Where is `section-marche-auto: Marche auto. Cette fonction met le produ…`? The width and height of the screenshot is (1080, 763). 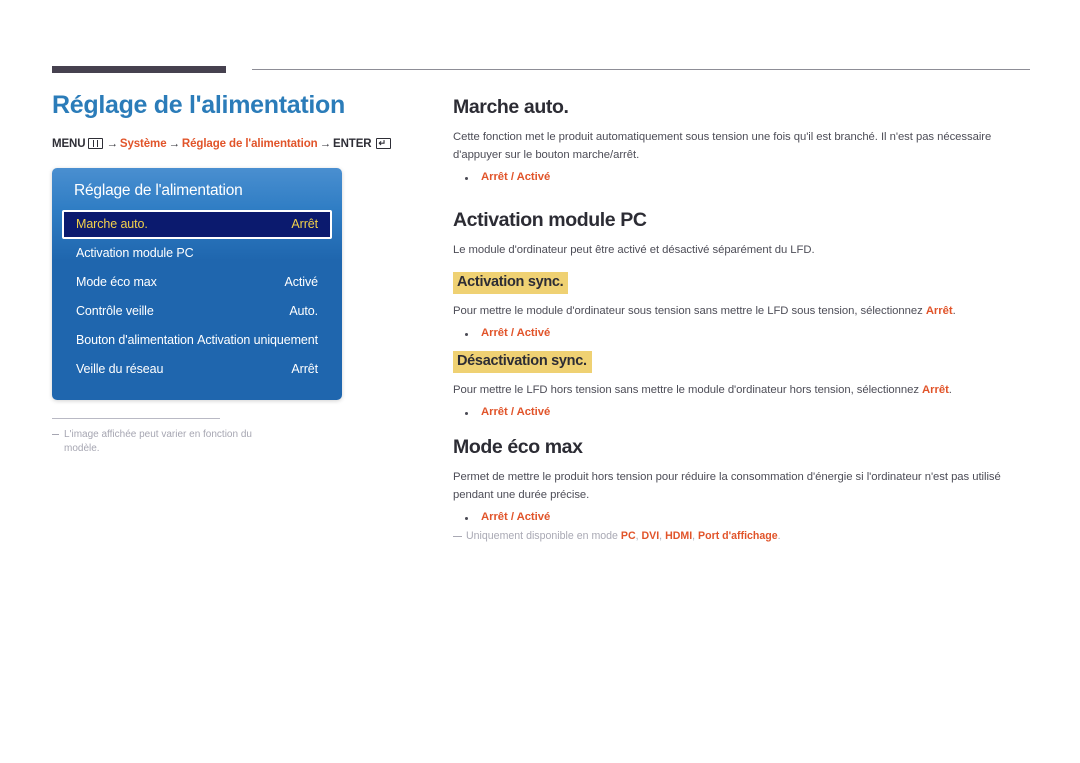 section-marche-auto: Marche auto. Cette fonction met le produ… is located at coordinates (741, 139).